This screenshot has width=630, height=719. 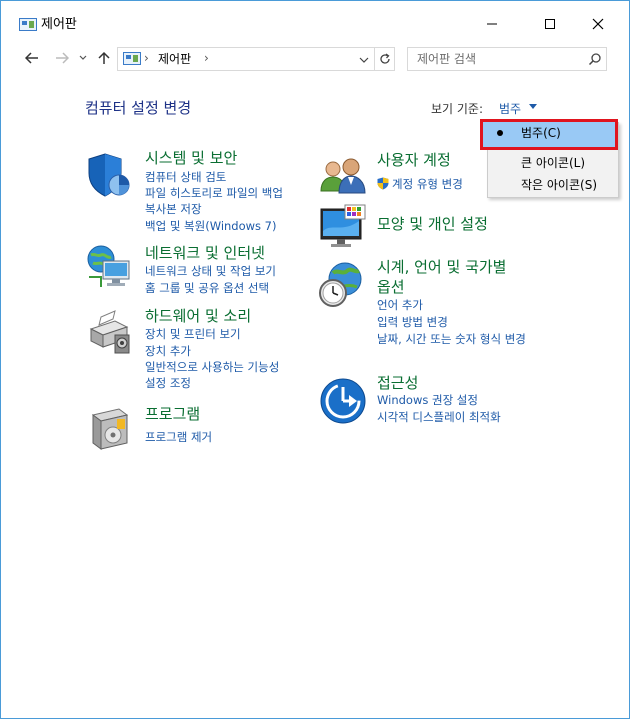 What do you see at coordinates (315, 18) in the screenshot?
I see `title-bar: 제어판` at bounding box center [315, 18].